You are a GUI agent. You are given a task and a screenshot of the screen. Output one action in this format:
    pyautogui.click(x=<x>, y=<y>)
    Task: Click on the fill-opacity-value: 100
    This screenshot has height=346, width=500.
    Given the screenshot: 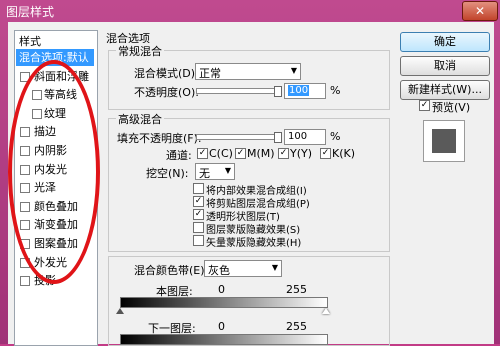 What is the action you would take?
    pyautogui.click(x=298, y=136)
    